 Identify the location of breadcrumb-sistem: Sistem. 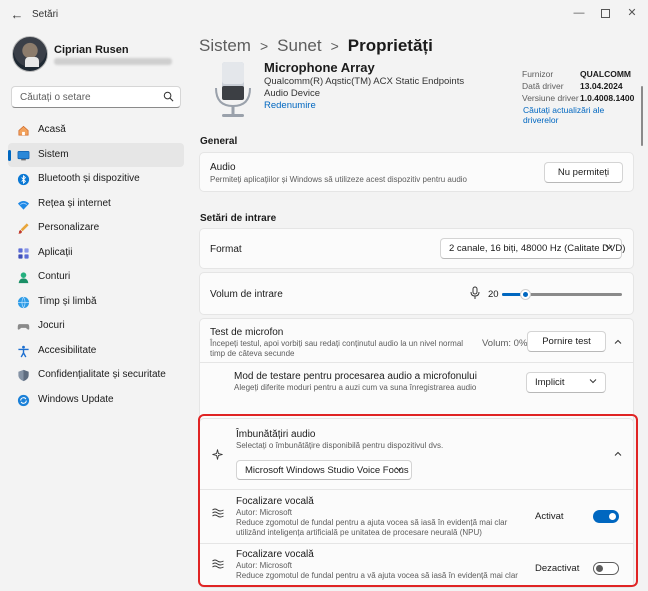
(225, 45).